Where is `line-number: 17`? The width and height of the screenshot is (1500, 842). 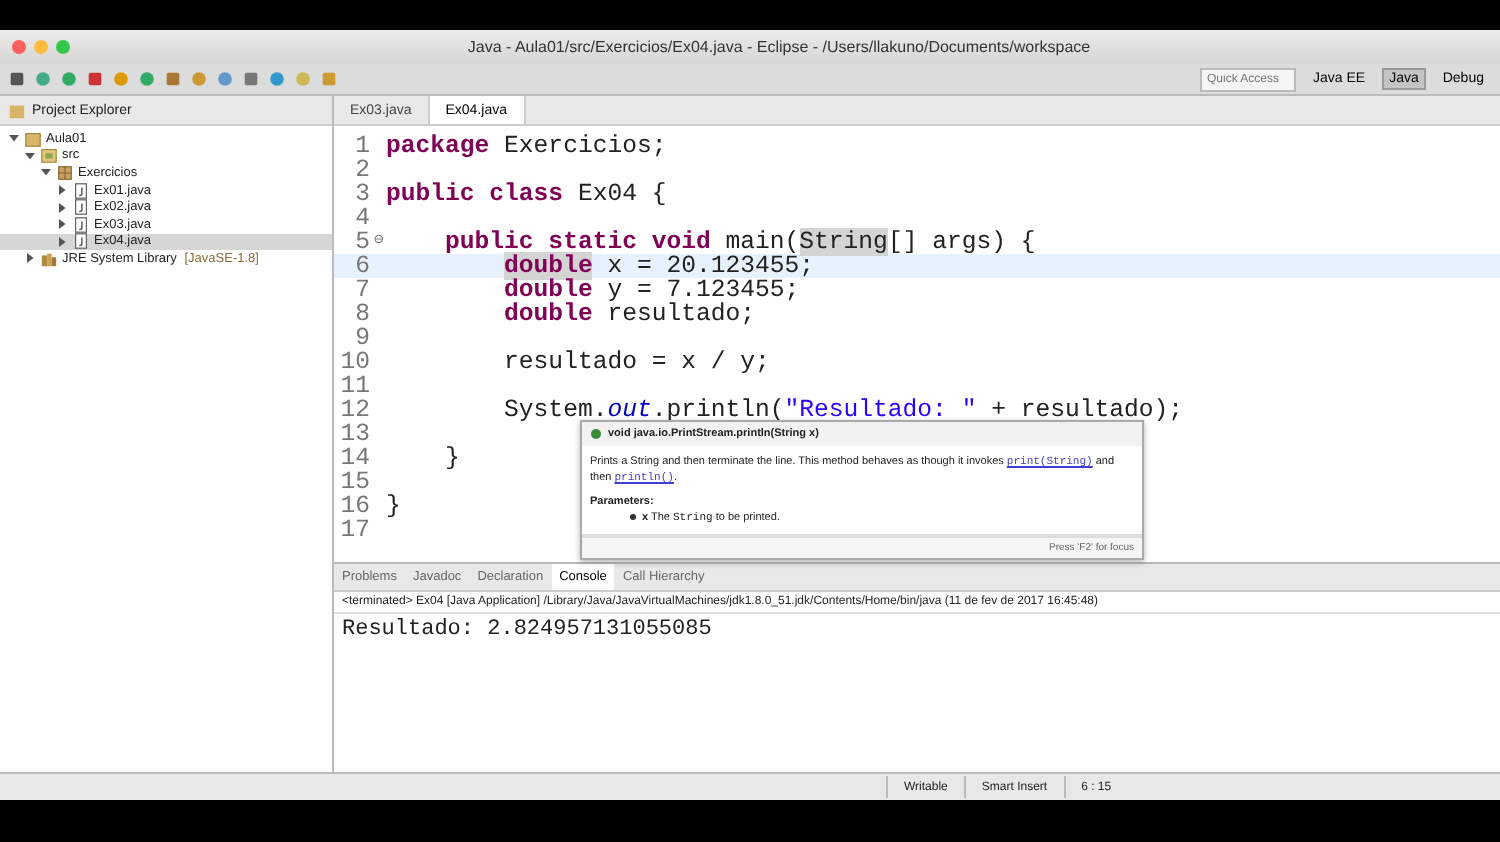 line-number: 17 is located at coordinates (355, 530).